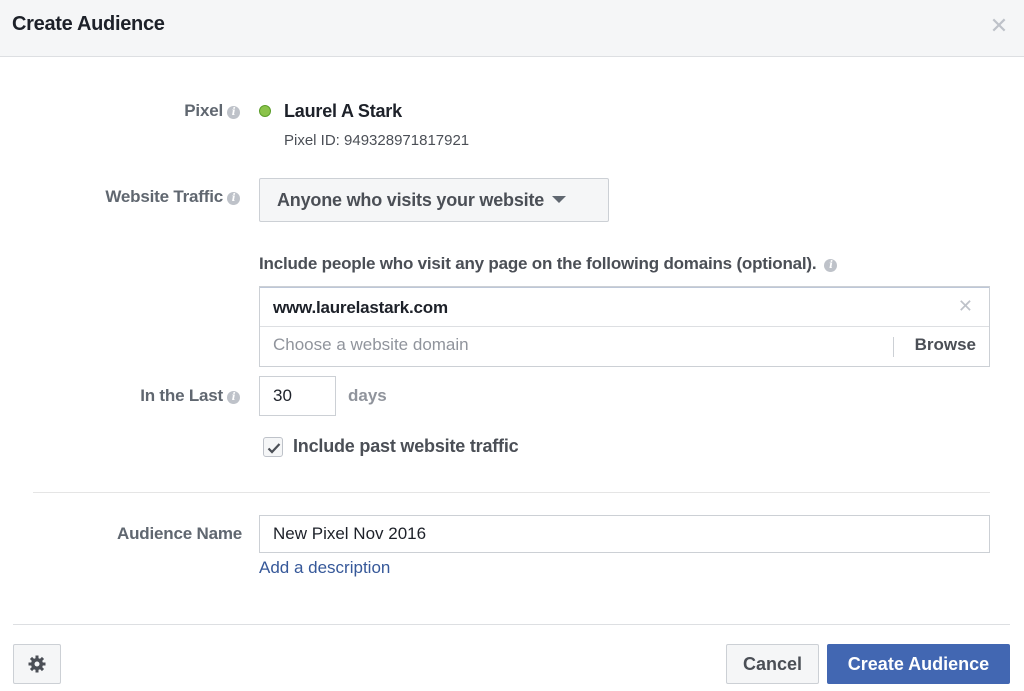  I want to click on browse-button: Browse, so click(945, 345).